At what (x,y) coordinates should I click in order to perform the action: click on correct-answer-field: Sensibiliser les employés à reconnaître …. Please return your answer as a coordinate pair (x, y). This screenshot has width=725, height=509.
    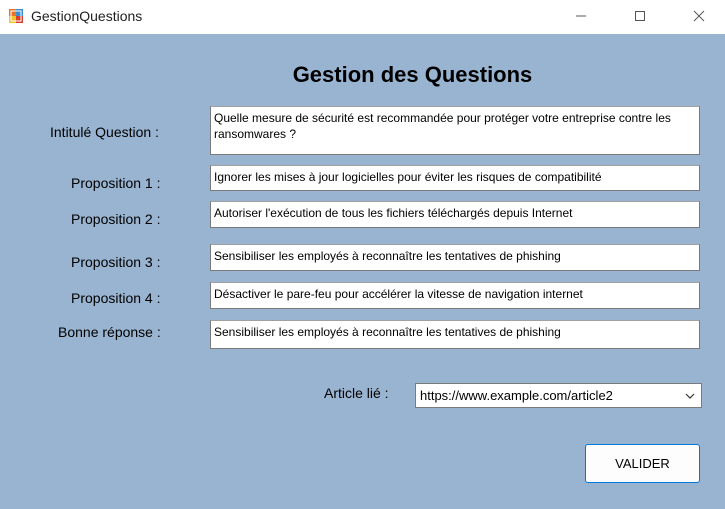
    Looking at the image, I should click on (455, 334).